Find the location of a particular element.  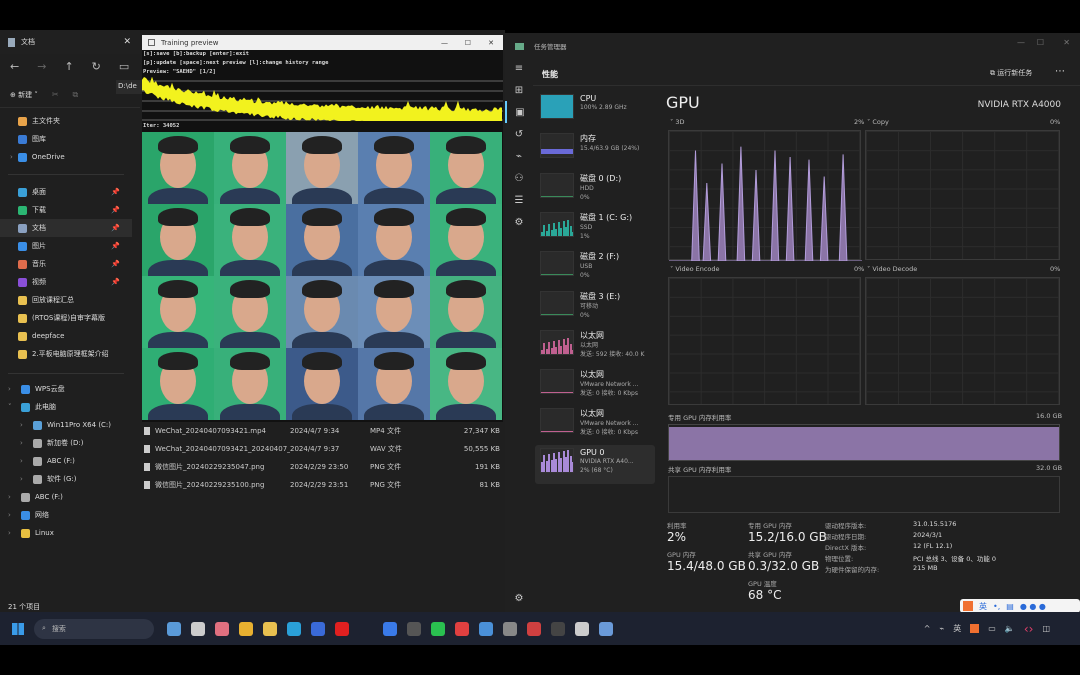

video-encode-label: ˅ Video Encode is located at coordinates (695, 269).